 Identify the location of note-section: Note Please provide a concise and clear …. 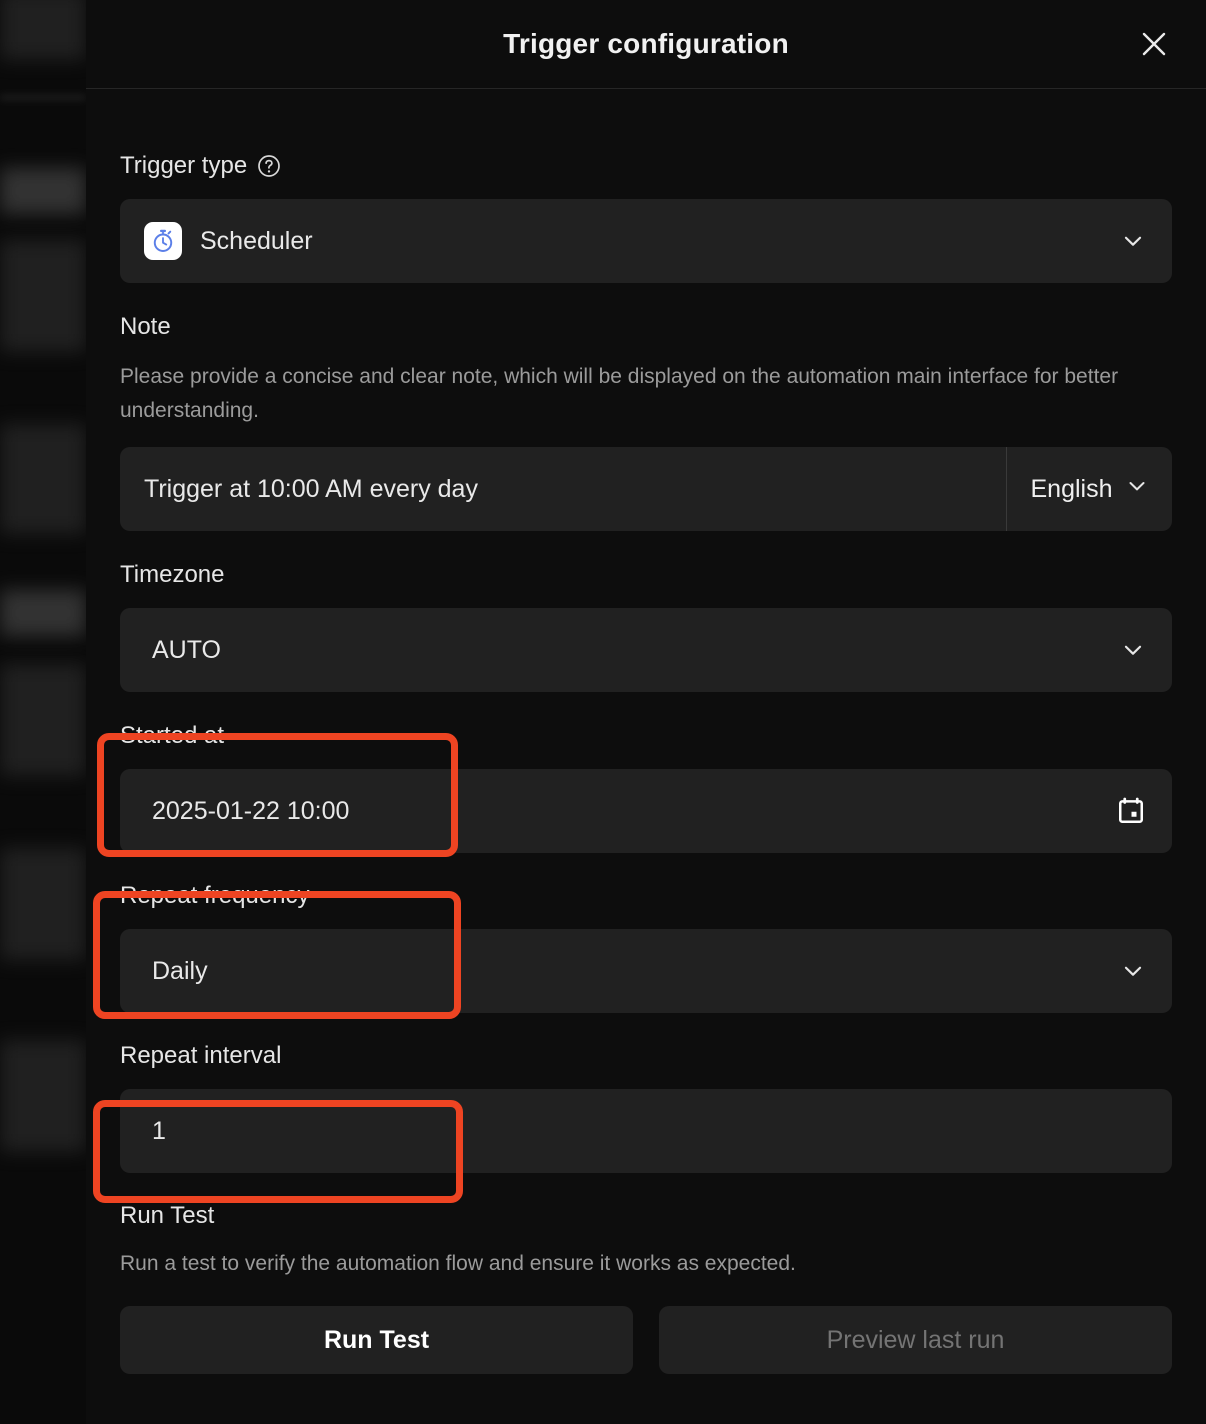
(646, 422).